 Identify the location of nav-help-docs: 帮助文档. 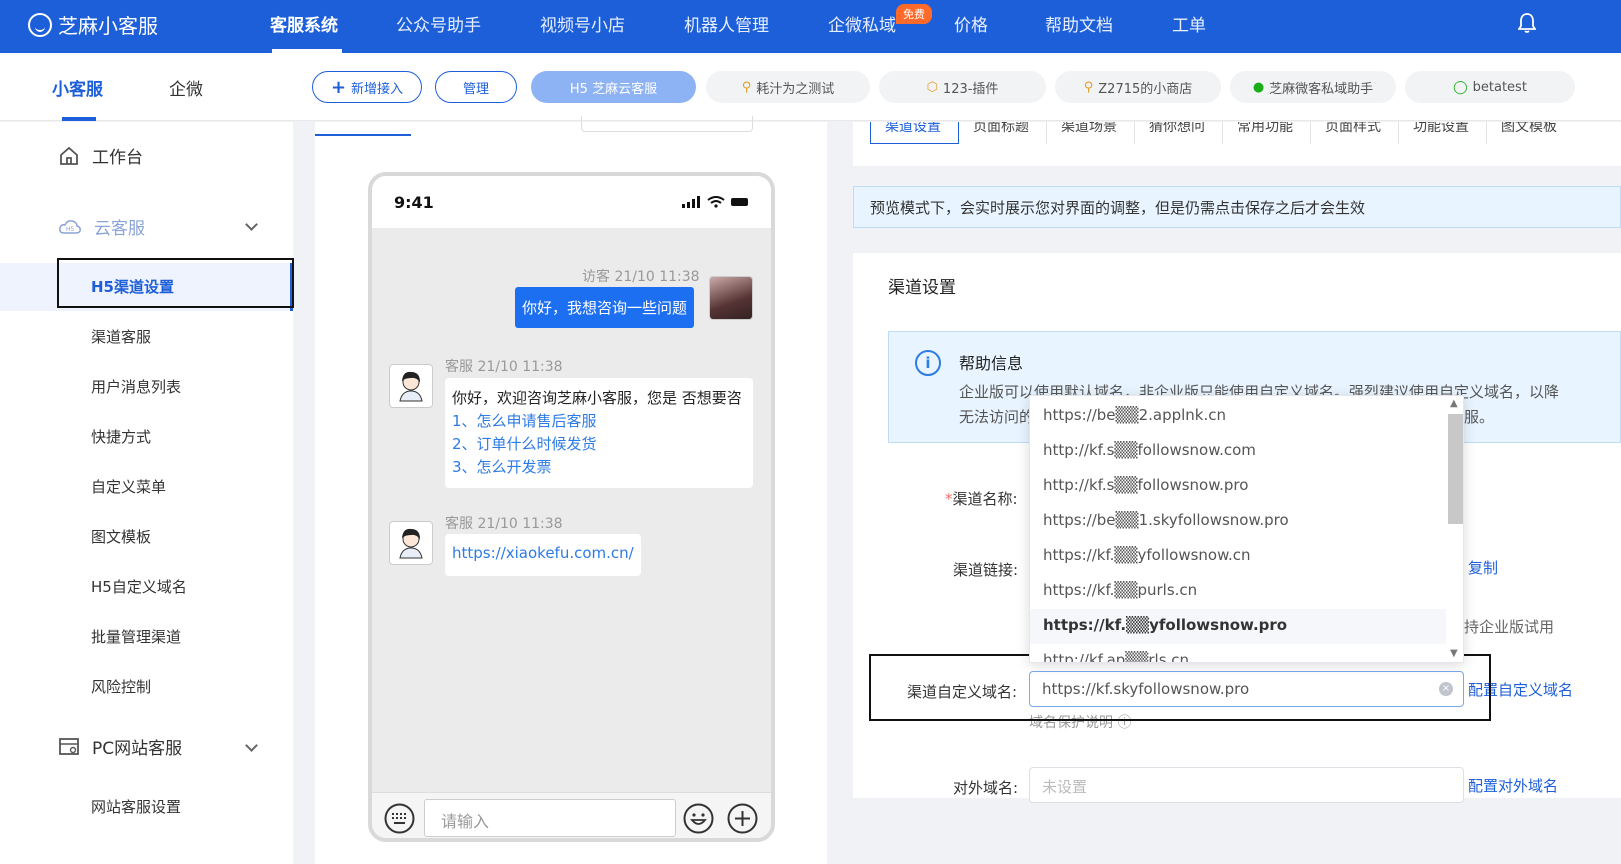
(1079, 23).